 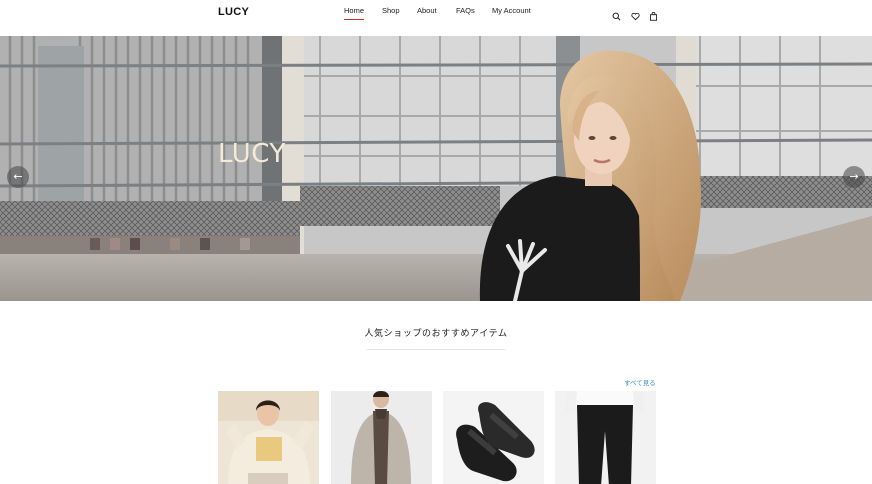 I want to click on bag-icon, so click(x=653, y=13).